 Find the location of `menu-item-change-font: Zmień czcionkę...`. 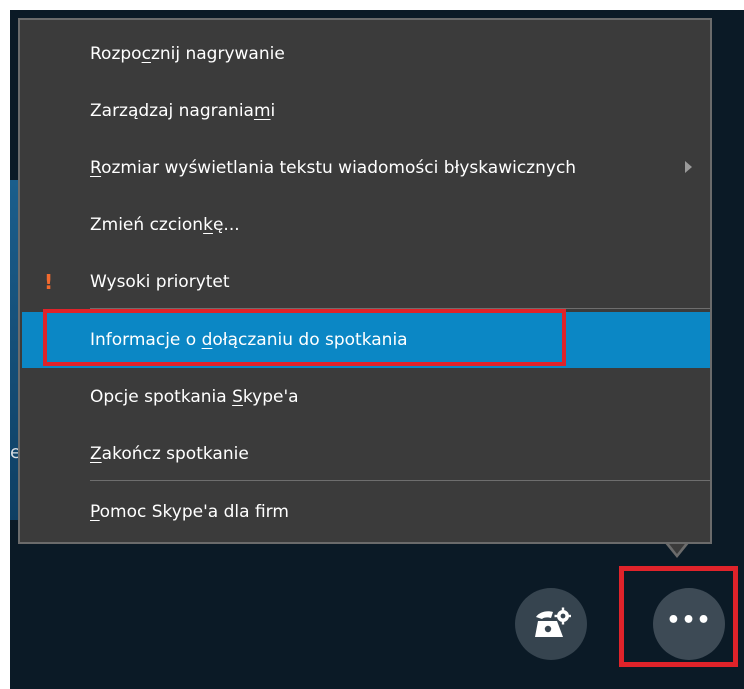

menu-item-change-font: Zmień czcionkę... is located at coordinates (366, 225).